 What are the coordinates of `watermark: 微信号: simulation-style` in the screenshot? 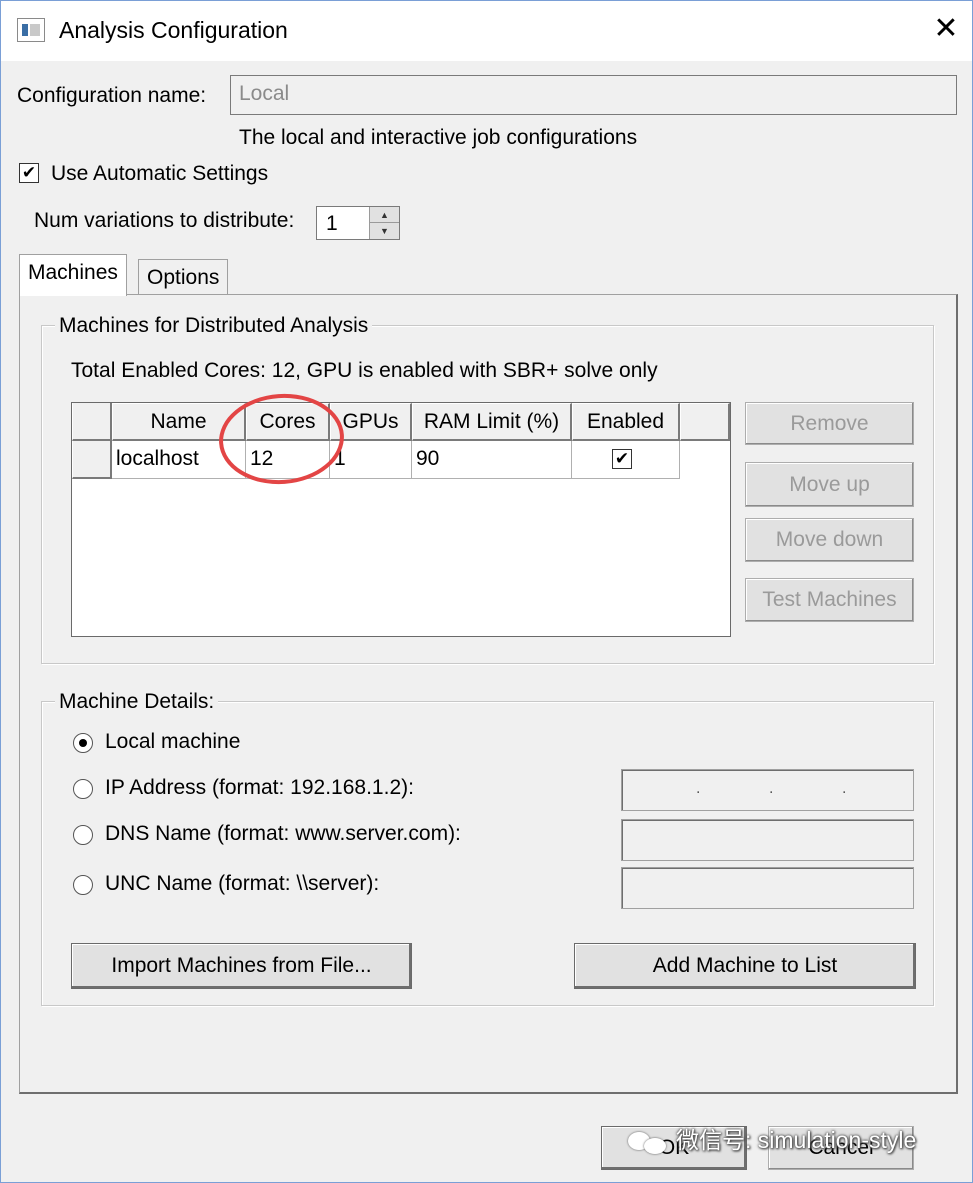 It's located at (772, 1138).